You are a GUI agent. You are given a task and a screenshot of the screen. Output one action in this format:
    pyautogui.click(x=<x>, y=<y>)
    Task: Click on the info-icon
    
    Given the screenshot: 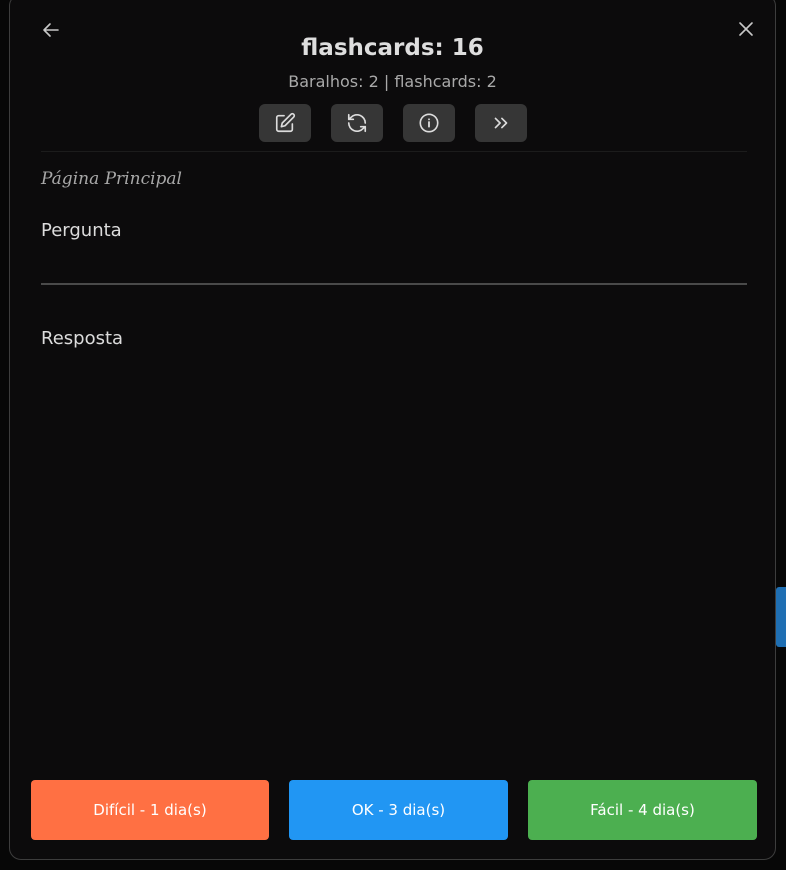 What is the action you would take?
    pyautogui.click(x=429, y=123)
    